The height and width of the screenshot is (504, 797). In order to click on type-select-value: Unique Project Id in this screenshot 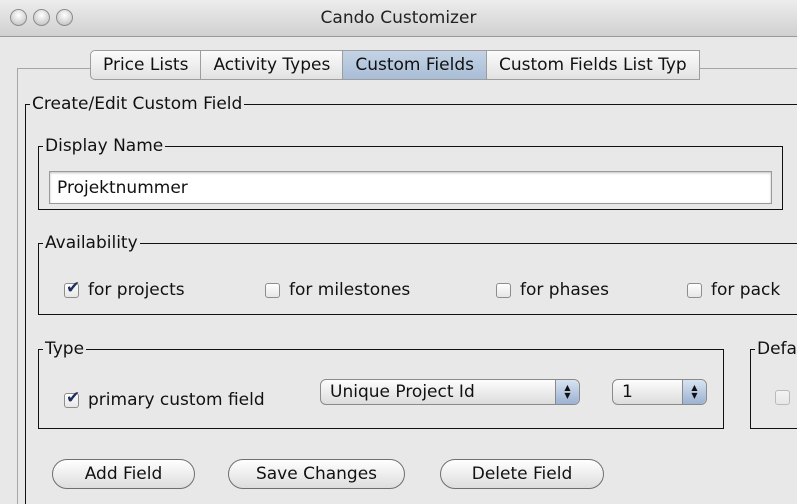, I will do `click(402, 392)`.